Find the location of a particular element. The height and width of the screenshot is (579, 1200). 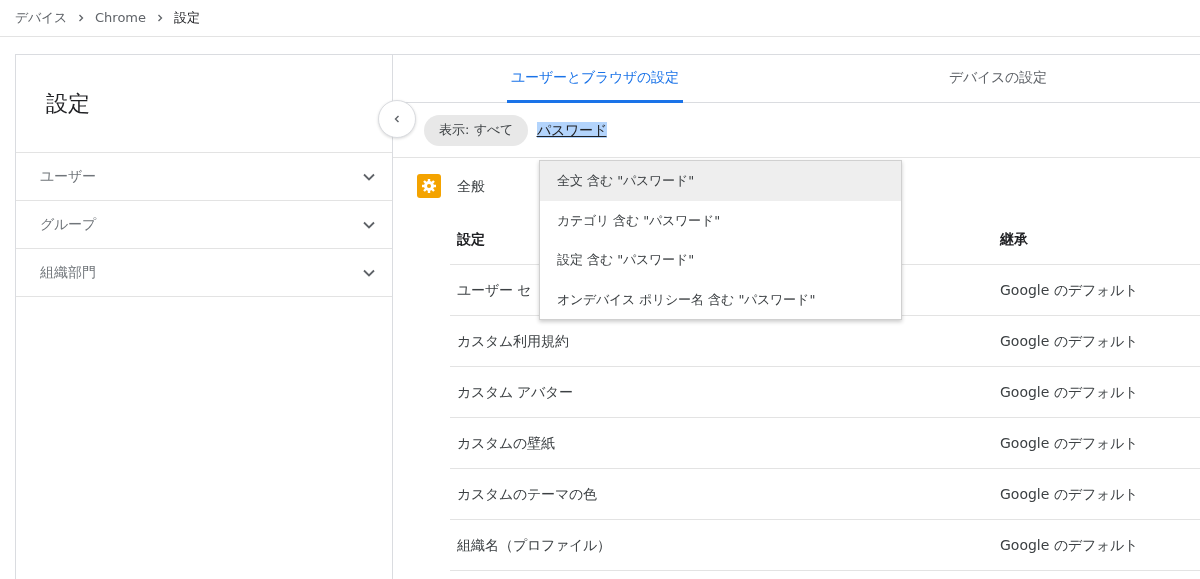

menu-item: カテゴリ 含む "パスワード" is located at coordinates (720, 220).